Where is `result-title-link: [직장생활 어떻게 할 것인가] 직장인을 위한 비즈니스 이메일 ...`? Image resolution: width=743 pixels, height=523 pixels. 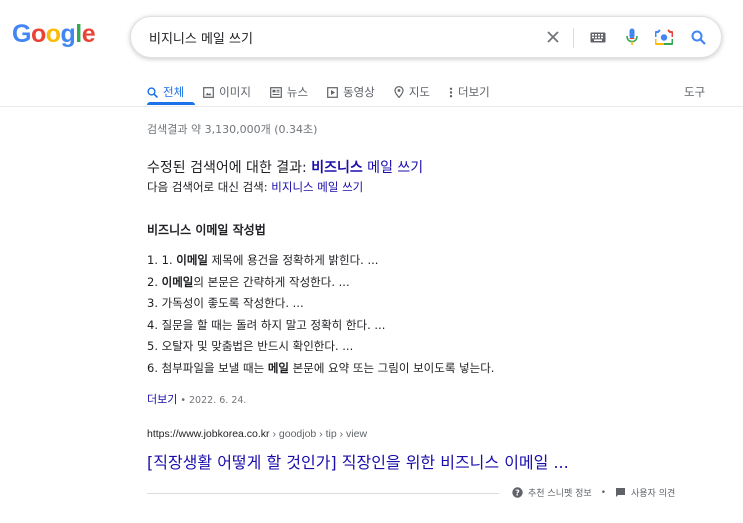
result-title-link: [직장생활 어떻게 할 것인가] 직장인을 위한 비즈니스 이메일 ... is located at coordinates (358, 461).